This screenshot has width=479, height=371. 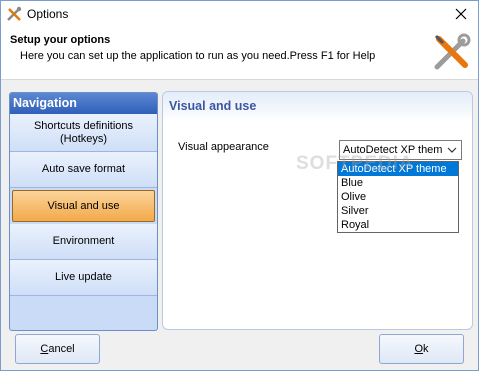 I want to click on cancel-mnemonic: C, so click(x=44, y=349).